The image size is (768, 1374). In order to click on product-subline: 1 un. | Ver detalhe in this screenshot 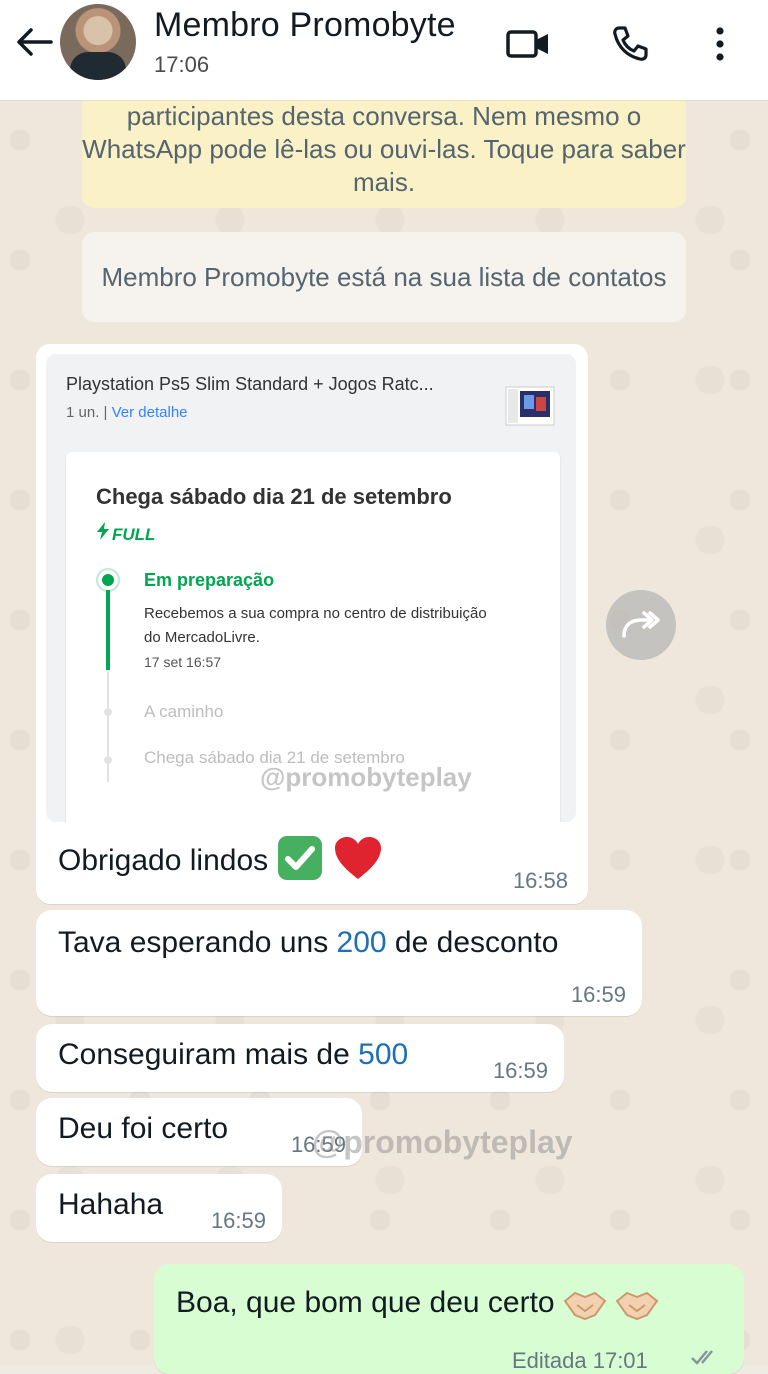, I will do `click(127, 412)`.